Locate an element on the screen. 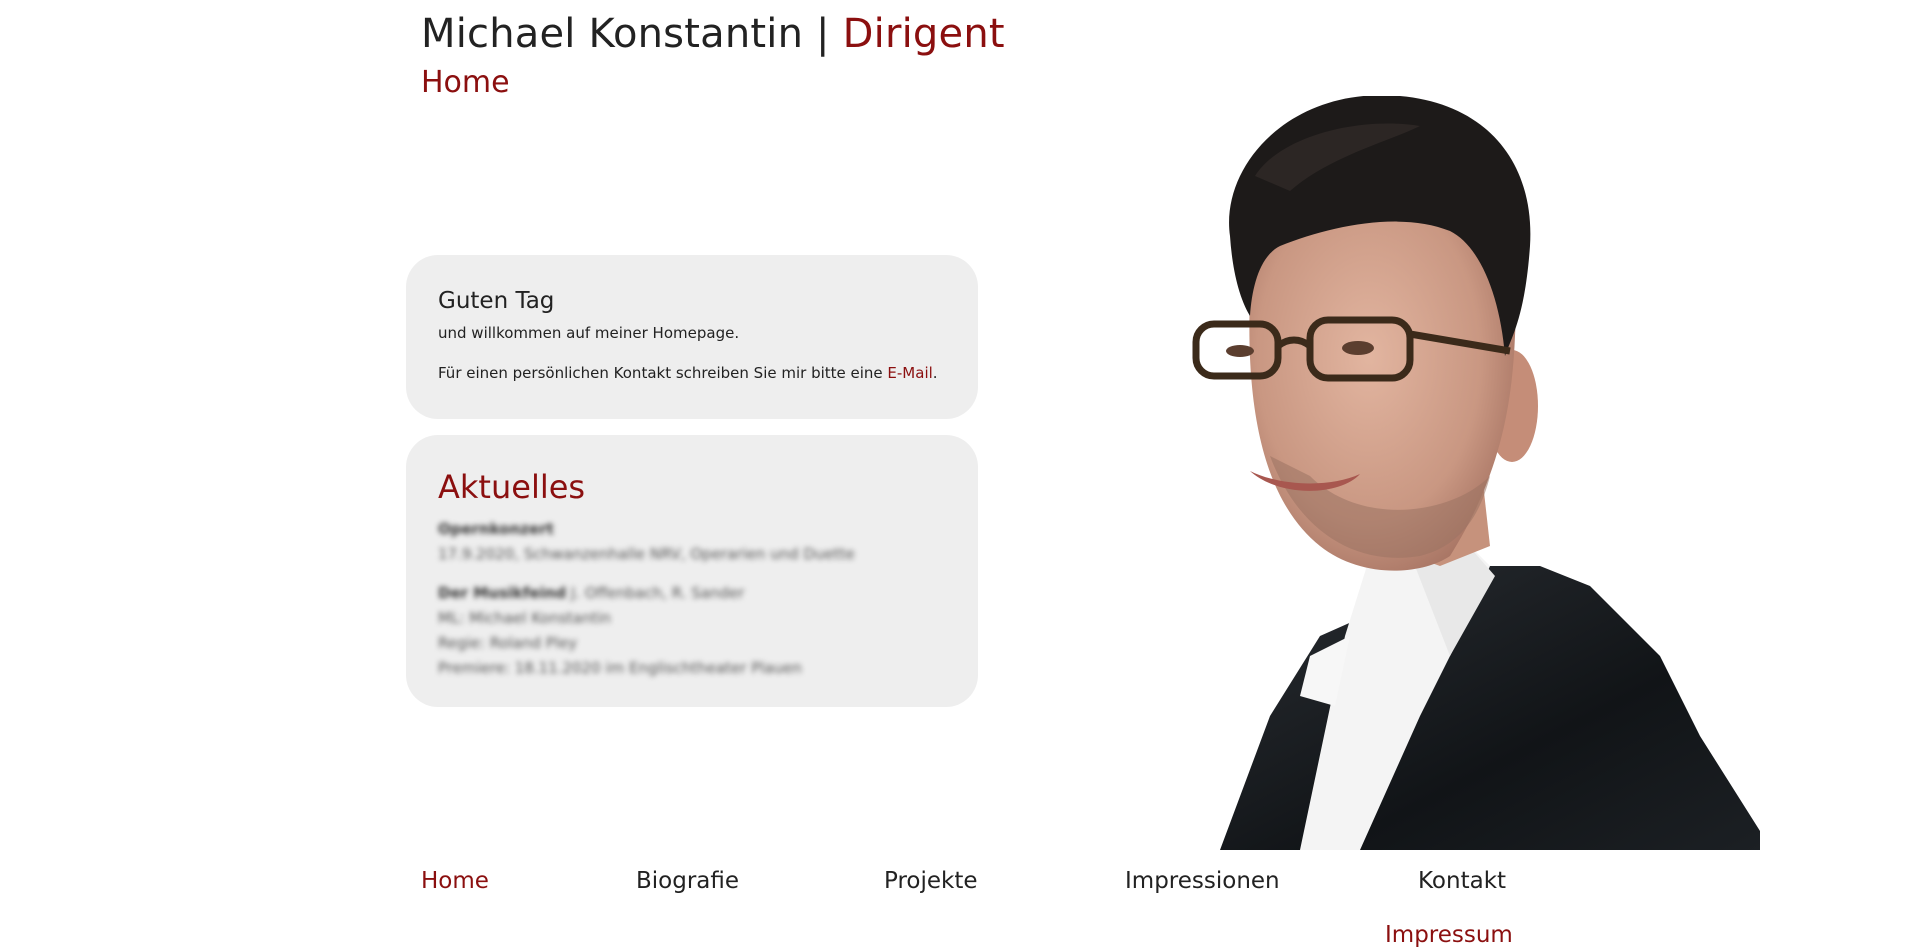  news-heading: Aktuelles is located at coordinates (512, 487).